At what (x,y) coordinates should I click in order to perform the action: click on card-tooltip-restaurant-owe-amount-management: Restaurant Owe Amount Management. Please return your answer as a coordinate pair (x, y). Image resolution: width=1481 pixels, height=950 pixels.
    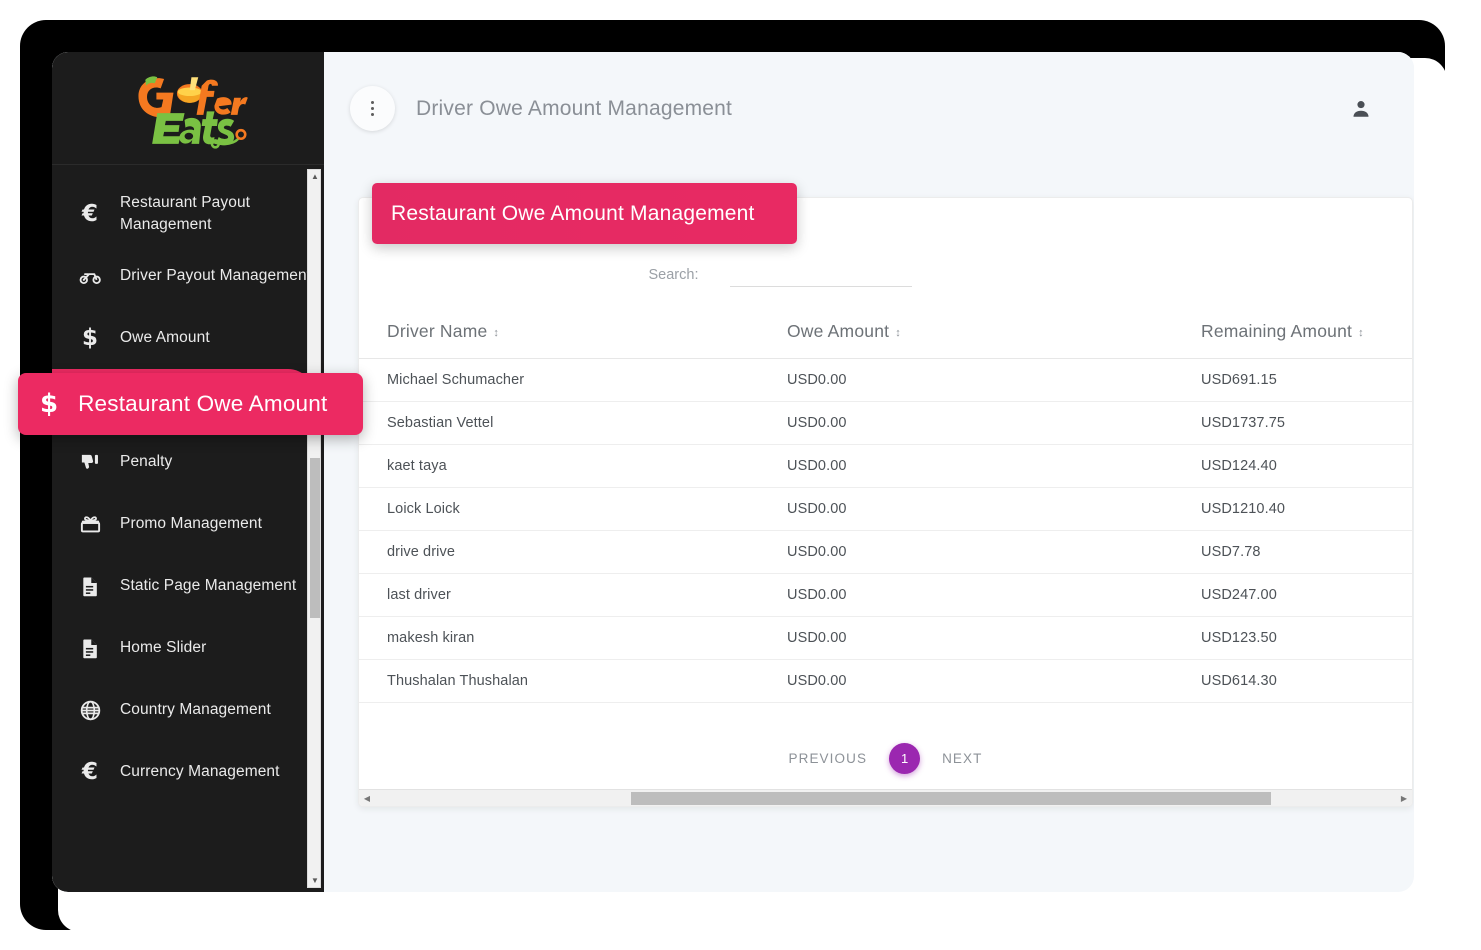
    Looking at the image, I should click on (584, 213).